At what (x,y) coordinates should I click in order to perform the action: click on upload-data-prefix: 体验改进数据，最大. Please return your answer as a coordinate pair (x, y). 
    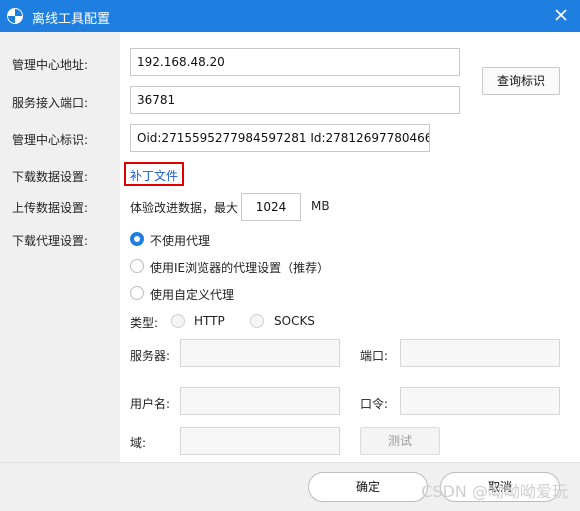
    Looking at the image, I should click on (184, 208).